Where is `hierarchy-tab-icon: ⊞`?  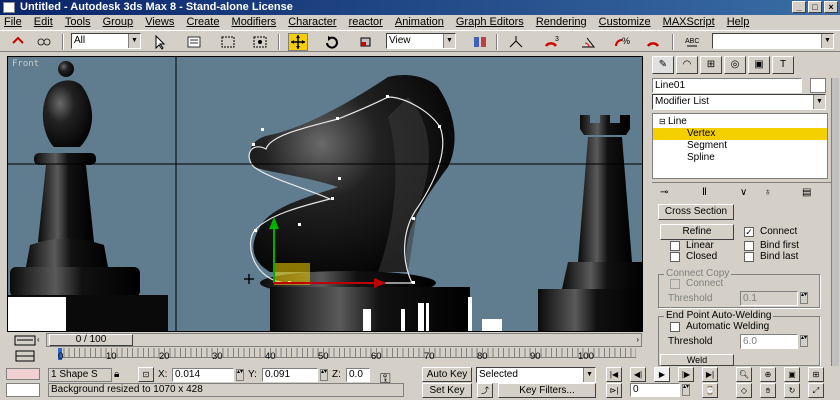 hierarchy-tab-icon: ⊞ is located at coordinates (711, 65).